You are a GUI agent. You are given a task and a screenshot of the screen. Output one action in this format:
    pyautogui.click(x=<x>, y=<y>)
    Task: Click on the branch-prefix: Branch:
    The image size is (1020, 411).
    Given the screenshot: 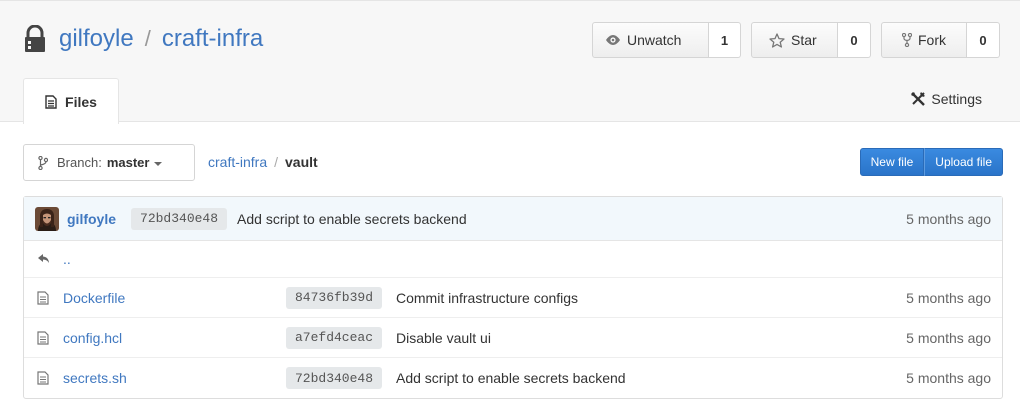 What is the action you would take?
    pyautogui.click(x=79, y=162)
    